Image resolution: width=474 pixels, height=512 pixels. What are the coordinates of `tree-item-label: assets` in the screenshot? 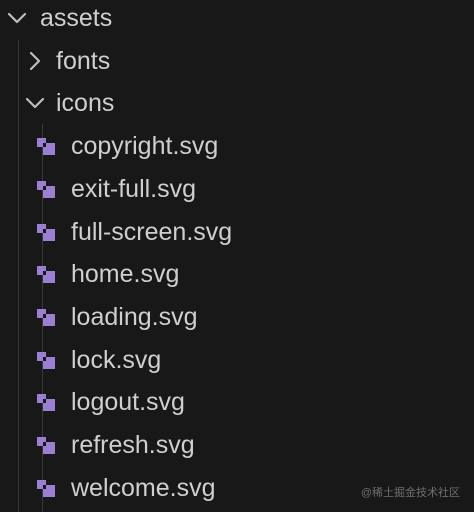 It's located at (76, 17).